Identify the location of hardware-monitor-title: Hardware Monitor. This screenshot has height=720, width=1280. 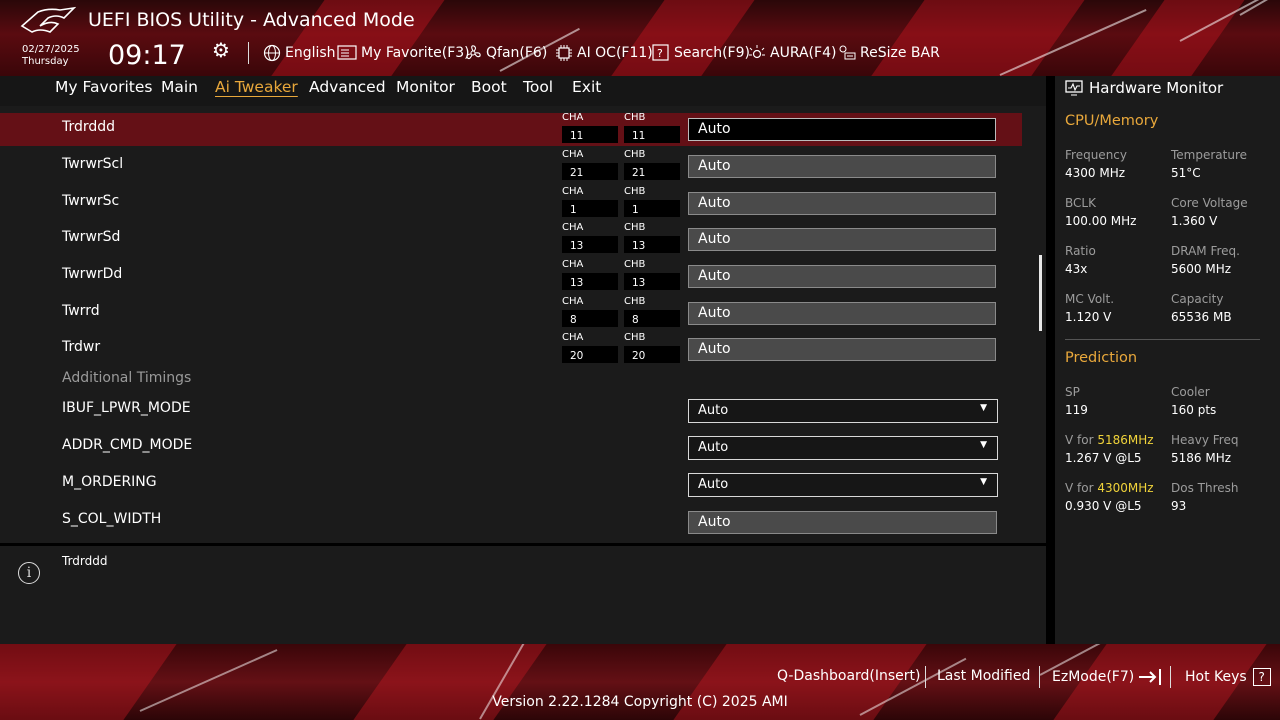
(1156, 88).